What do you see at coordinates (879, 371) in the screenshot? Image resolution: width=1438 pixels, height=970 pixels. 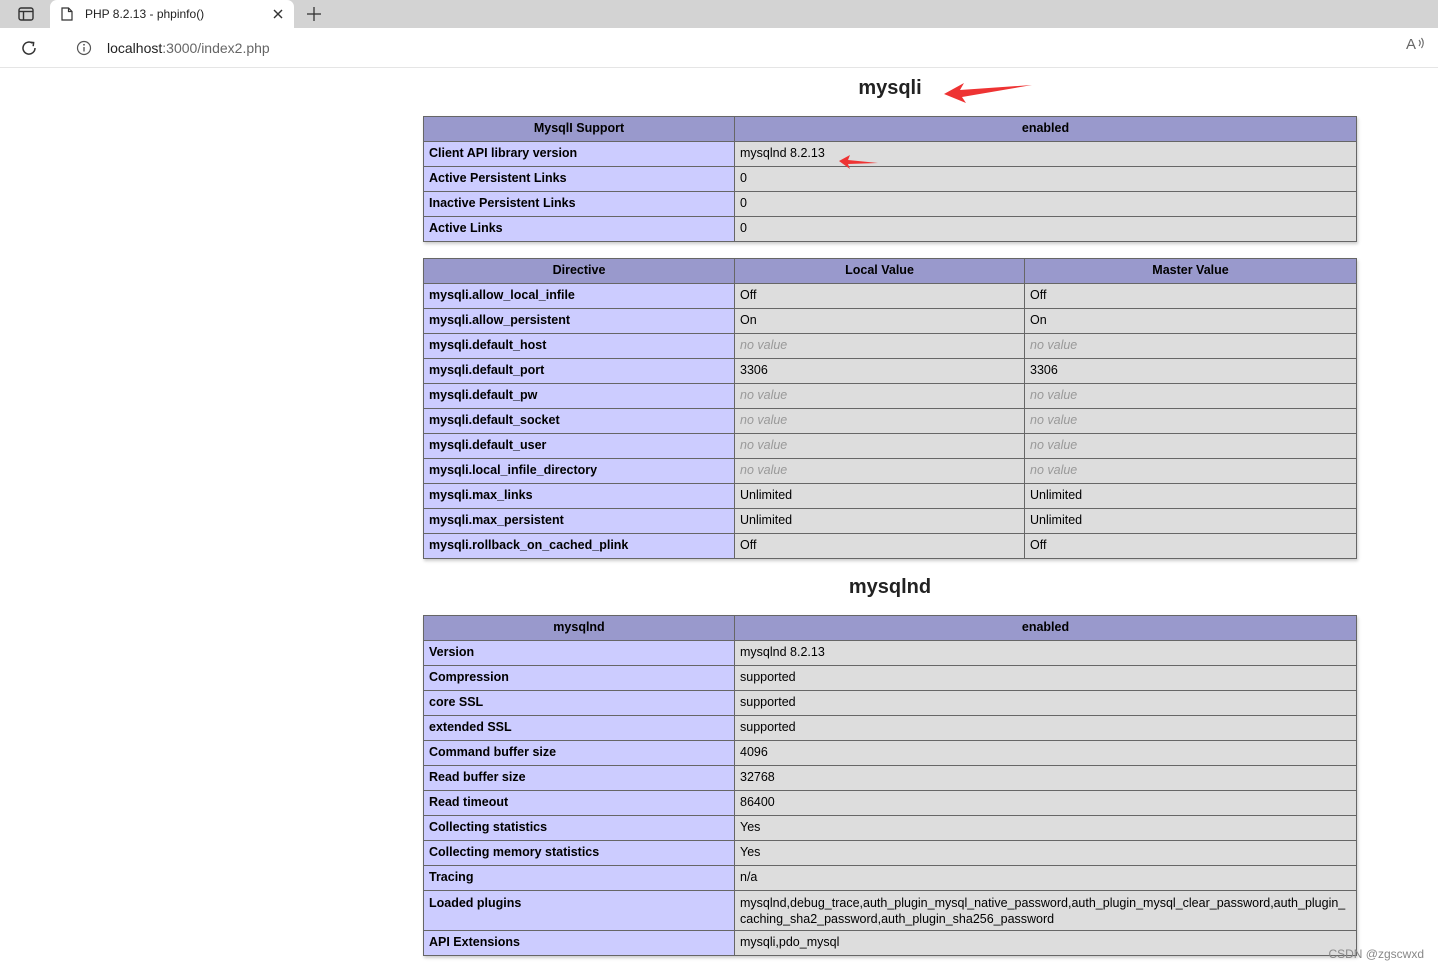 I see `local-value: 3306` at bounding box center [879, 371].